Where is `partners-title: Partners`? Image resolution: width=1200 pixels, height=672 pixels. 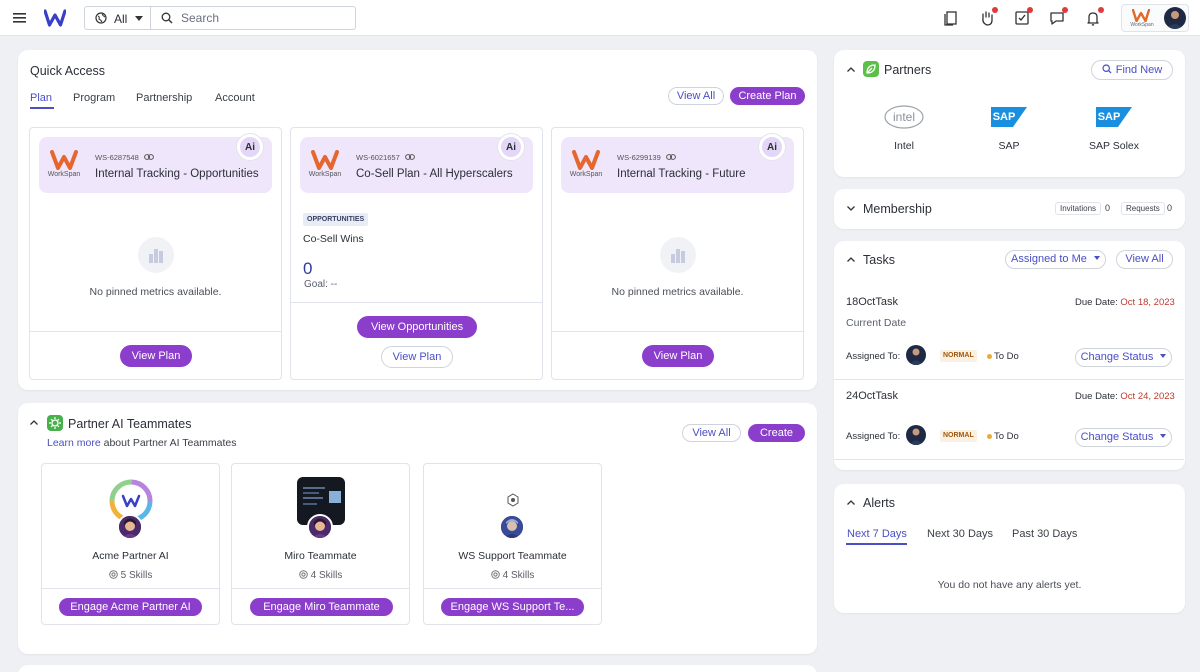 partners-title: Partners is located at coordinates (908, 70).